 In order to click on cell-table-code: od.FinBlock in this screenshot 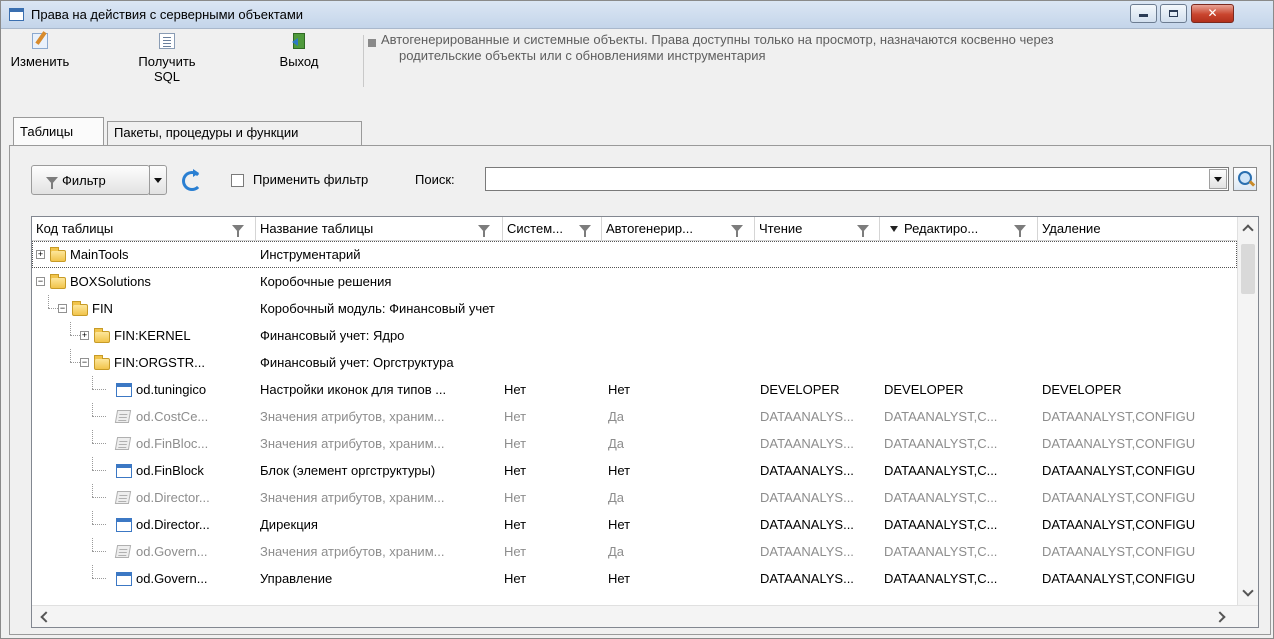, I will do `click(170, 470)`.